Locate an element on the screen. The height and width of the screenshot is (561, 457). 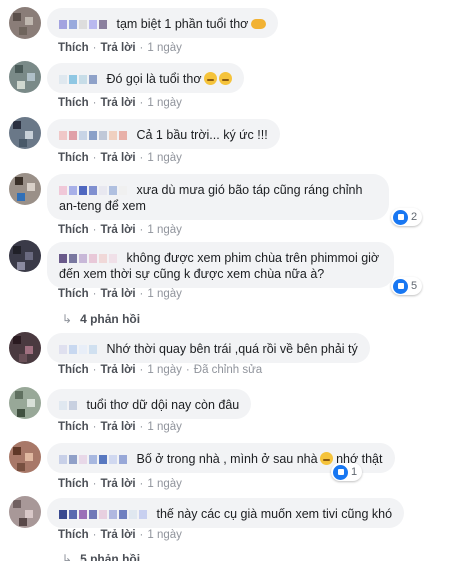
comment-bubble: tạm biệt 1 phần tuổi thơ is located at coordinates (163, 23).